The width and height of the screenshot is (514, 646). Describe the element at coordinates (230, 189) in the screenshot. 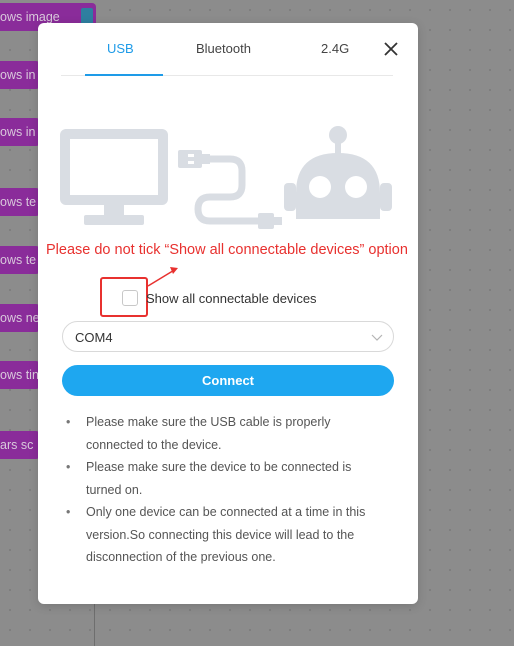

I see `usb-cable-icon` at that location.